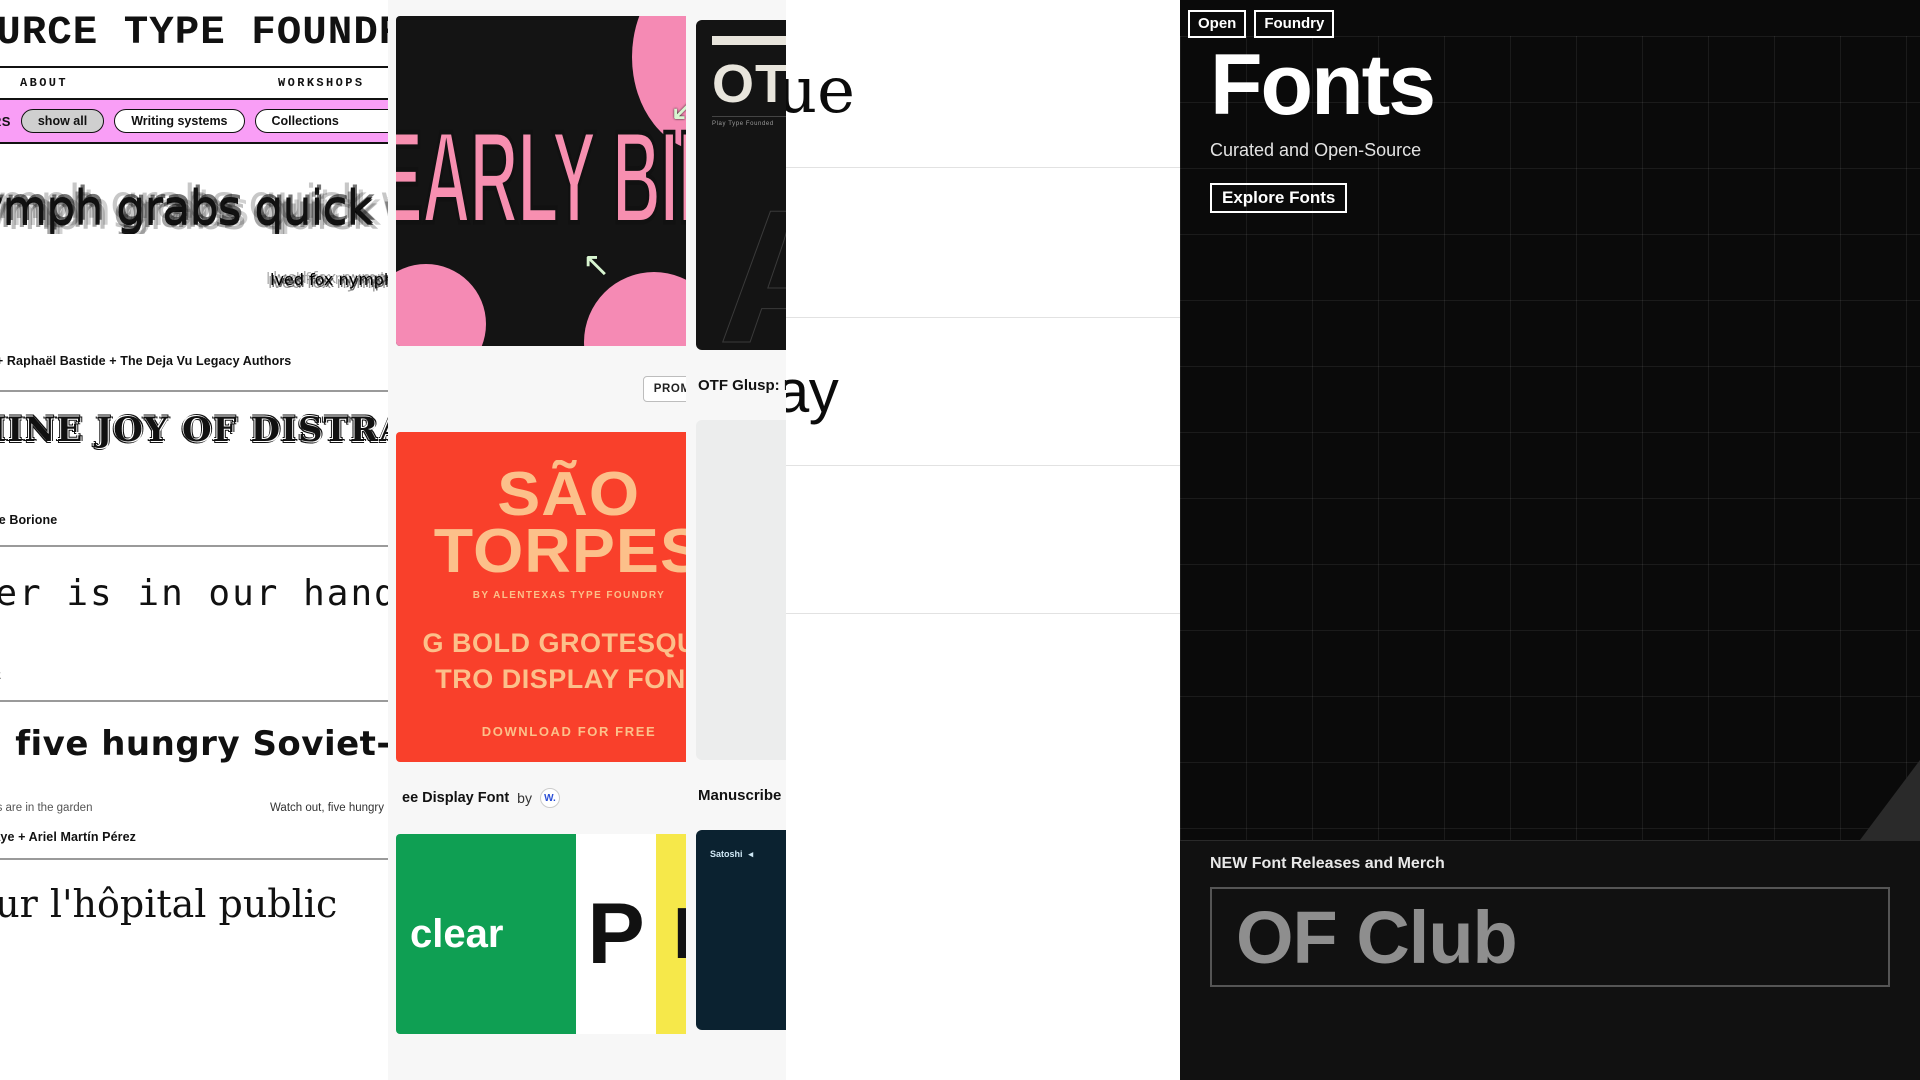 The image size is (1920, 1080). I want to click on hero-footer: NEW Font Releases and Merch OF Club, so click(1550, 960).